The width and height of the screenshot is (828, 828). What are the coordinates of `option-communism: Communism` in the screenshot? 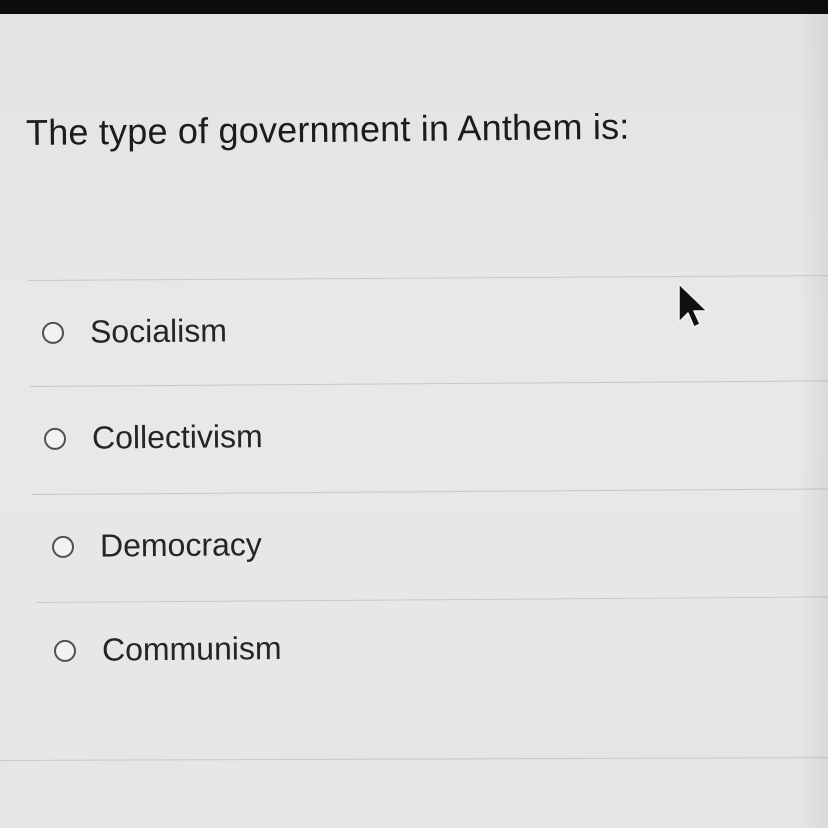 It's located at (167, 649).